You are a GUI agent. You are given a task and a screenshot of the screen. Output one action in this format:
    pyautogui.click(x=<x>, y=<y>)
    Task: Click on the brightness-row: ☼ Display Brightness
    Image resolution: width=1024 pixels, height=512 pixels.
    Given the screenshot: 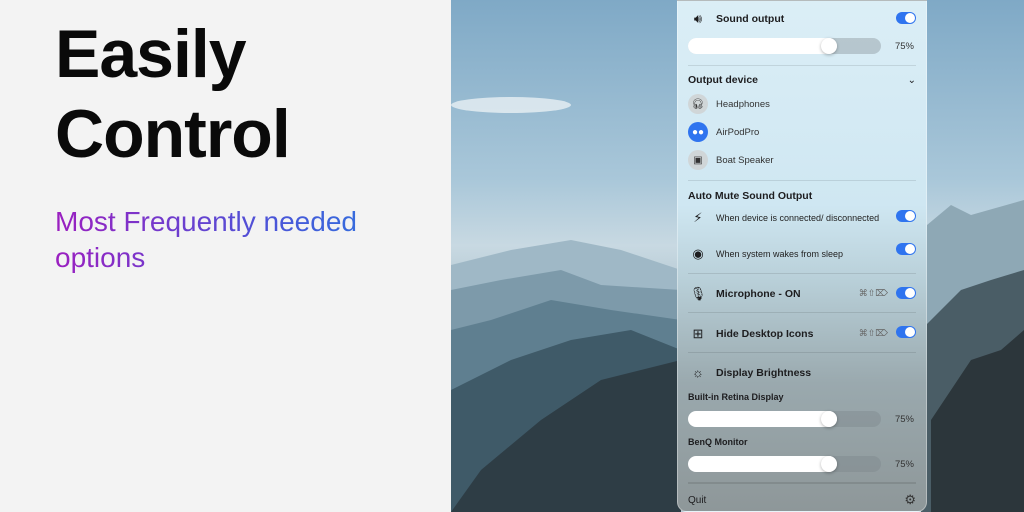 What is the action you would take?
    pyautogui.click(x=802, y=372)
    